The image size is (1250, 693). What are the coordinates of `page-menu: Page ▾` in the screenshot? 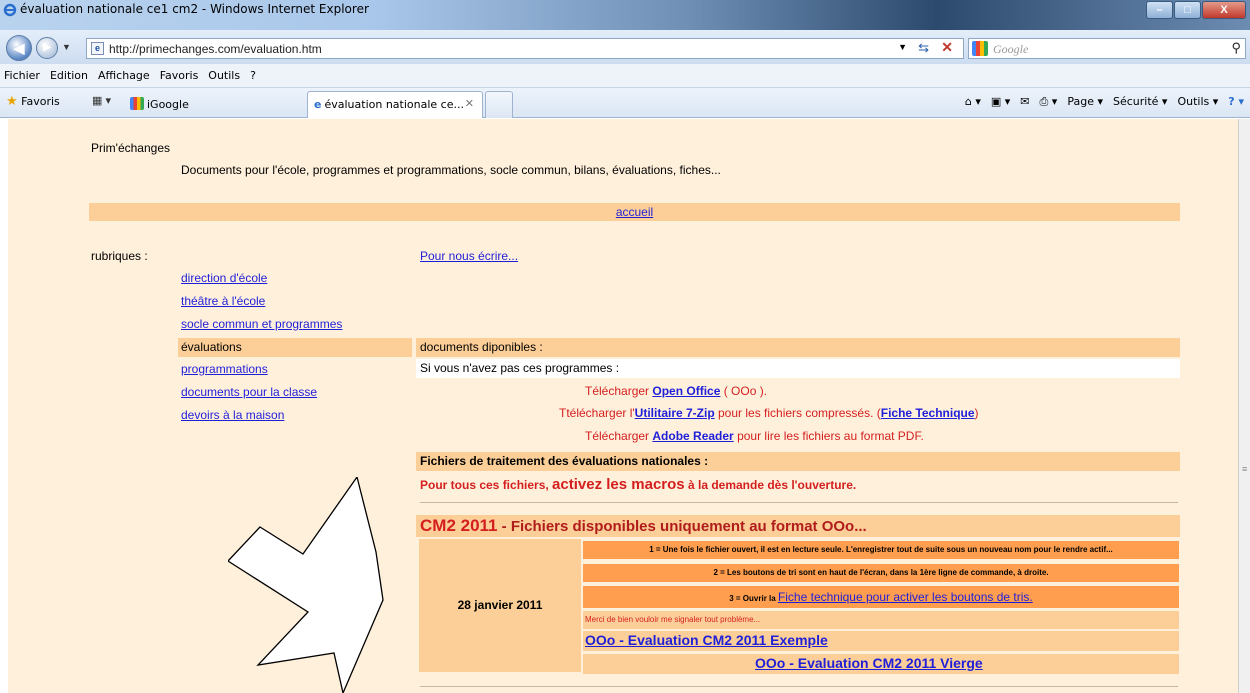 It's located at (1085, 102).